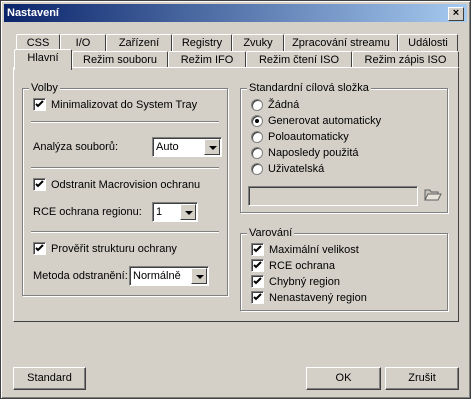 This screenshot has width=471, height=399. Describe the element at coordinates (271, 233) in the screenshot. I see `warnings-group-title: Varování` at that location.